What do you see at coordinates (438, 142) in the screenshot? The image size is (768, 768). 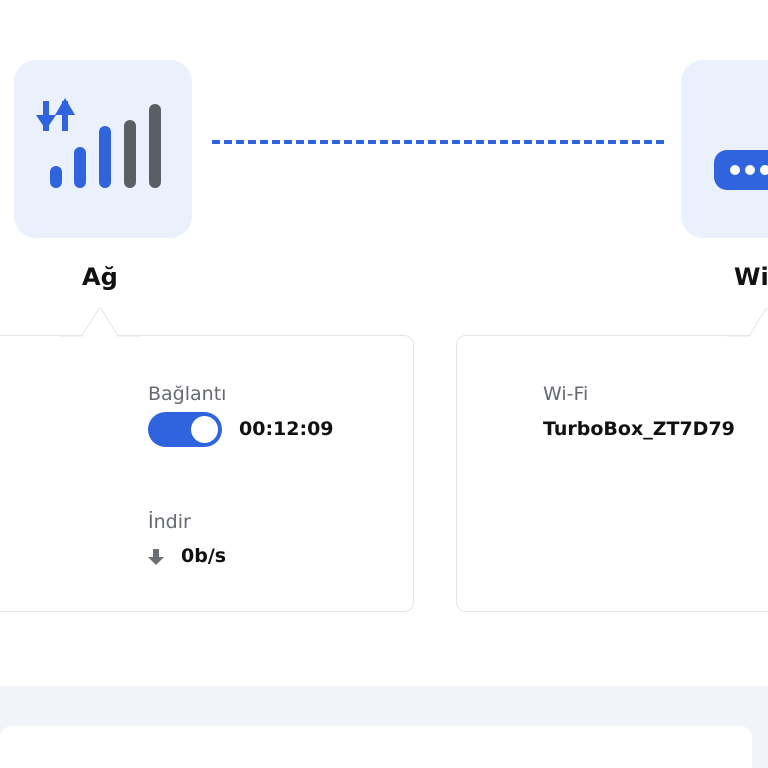 I see `connection-line` at bounding box center [438, 142].